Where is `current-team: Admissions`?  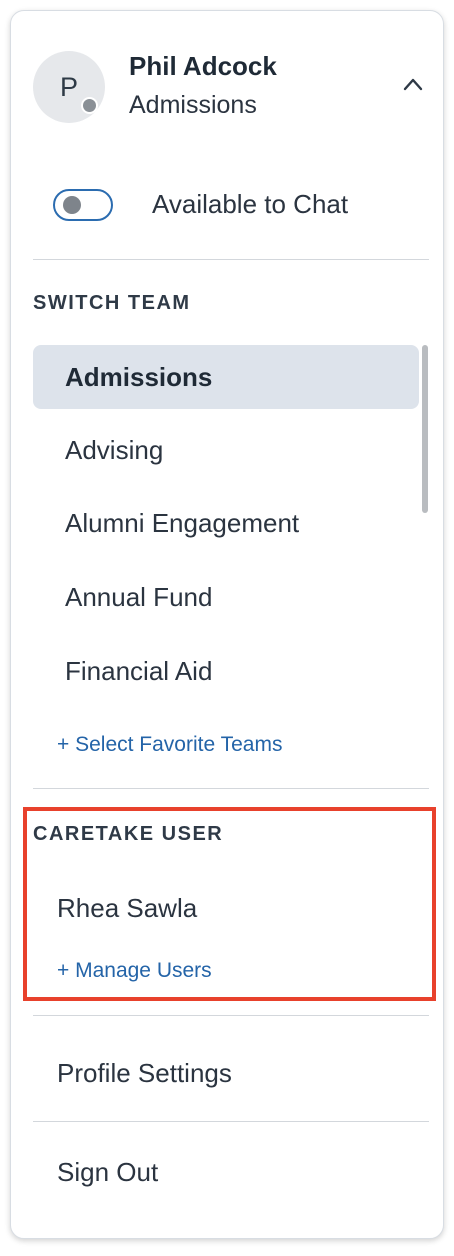
current-team: Admissions is located at coordinates (193, 105).